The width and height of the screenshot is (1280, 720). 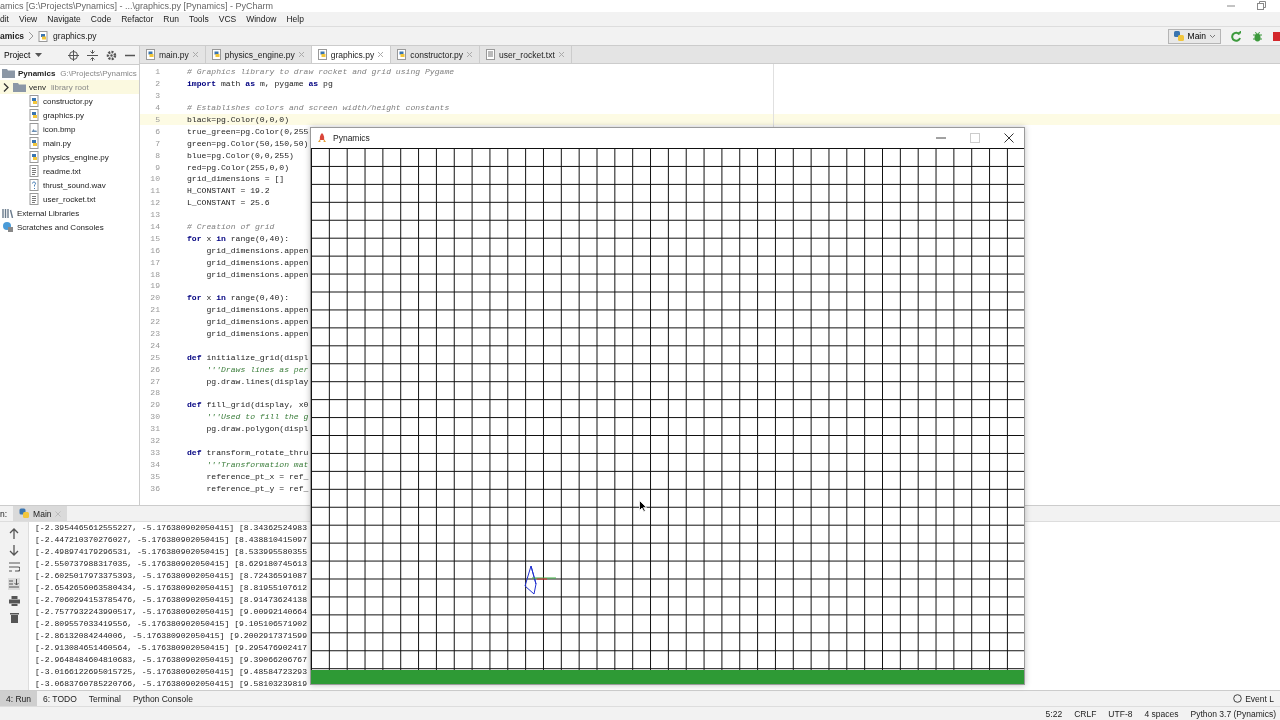 I want to click on line-number: 9, so click(x=157, y=167).